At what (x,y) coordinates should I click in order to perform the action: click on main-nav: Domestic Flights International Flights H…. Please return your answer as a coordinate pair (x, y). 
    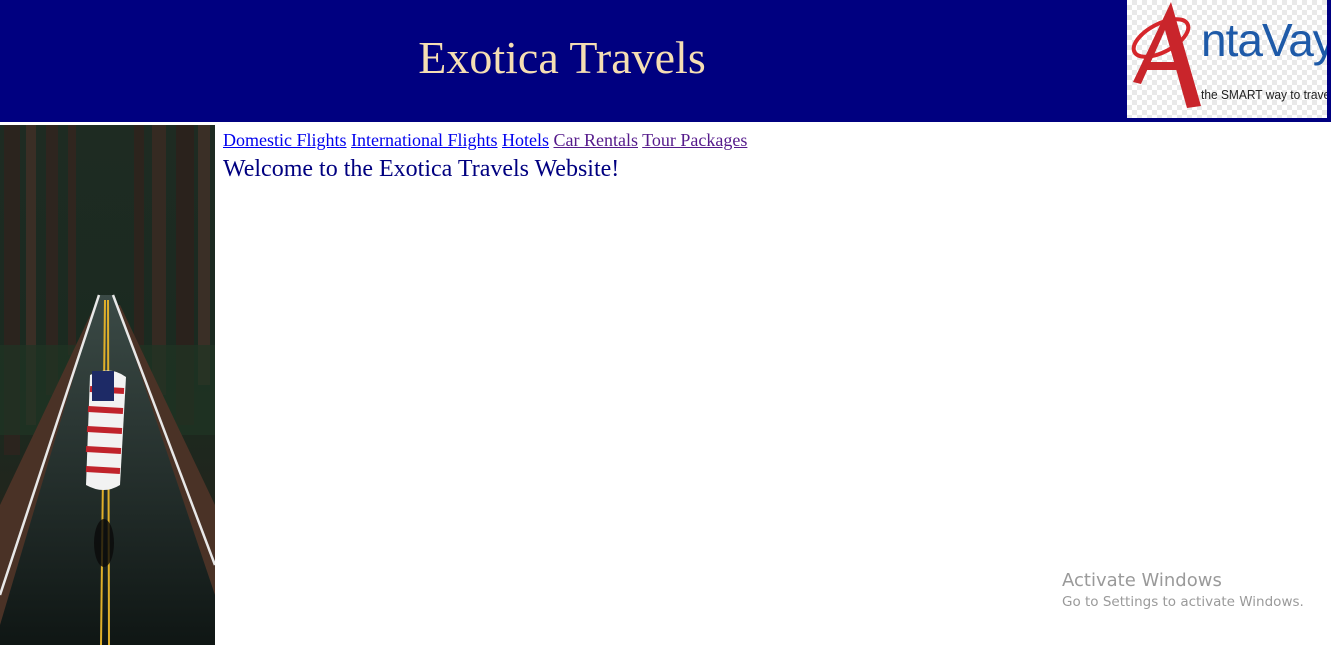
    Looking at the image, I should click on (485, 140).